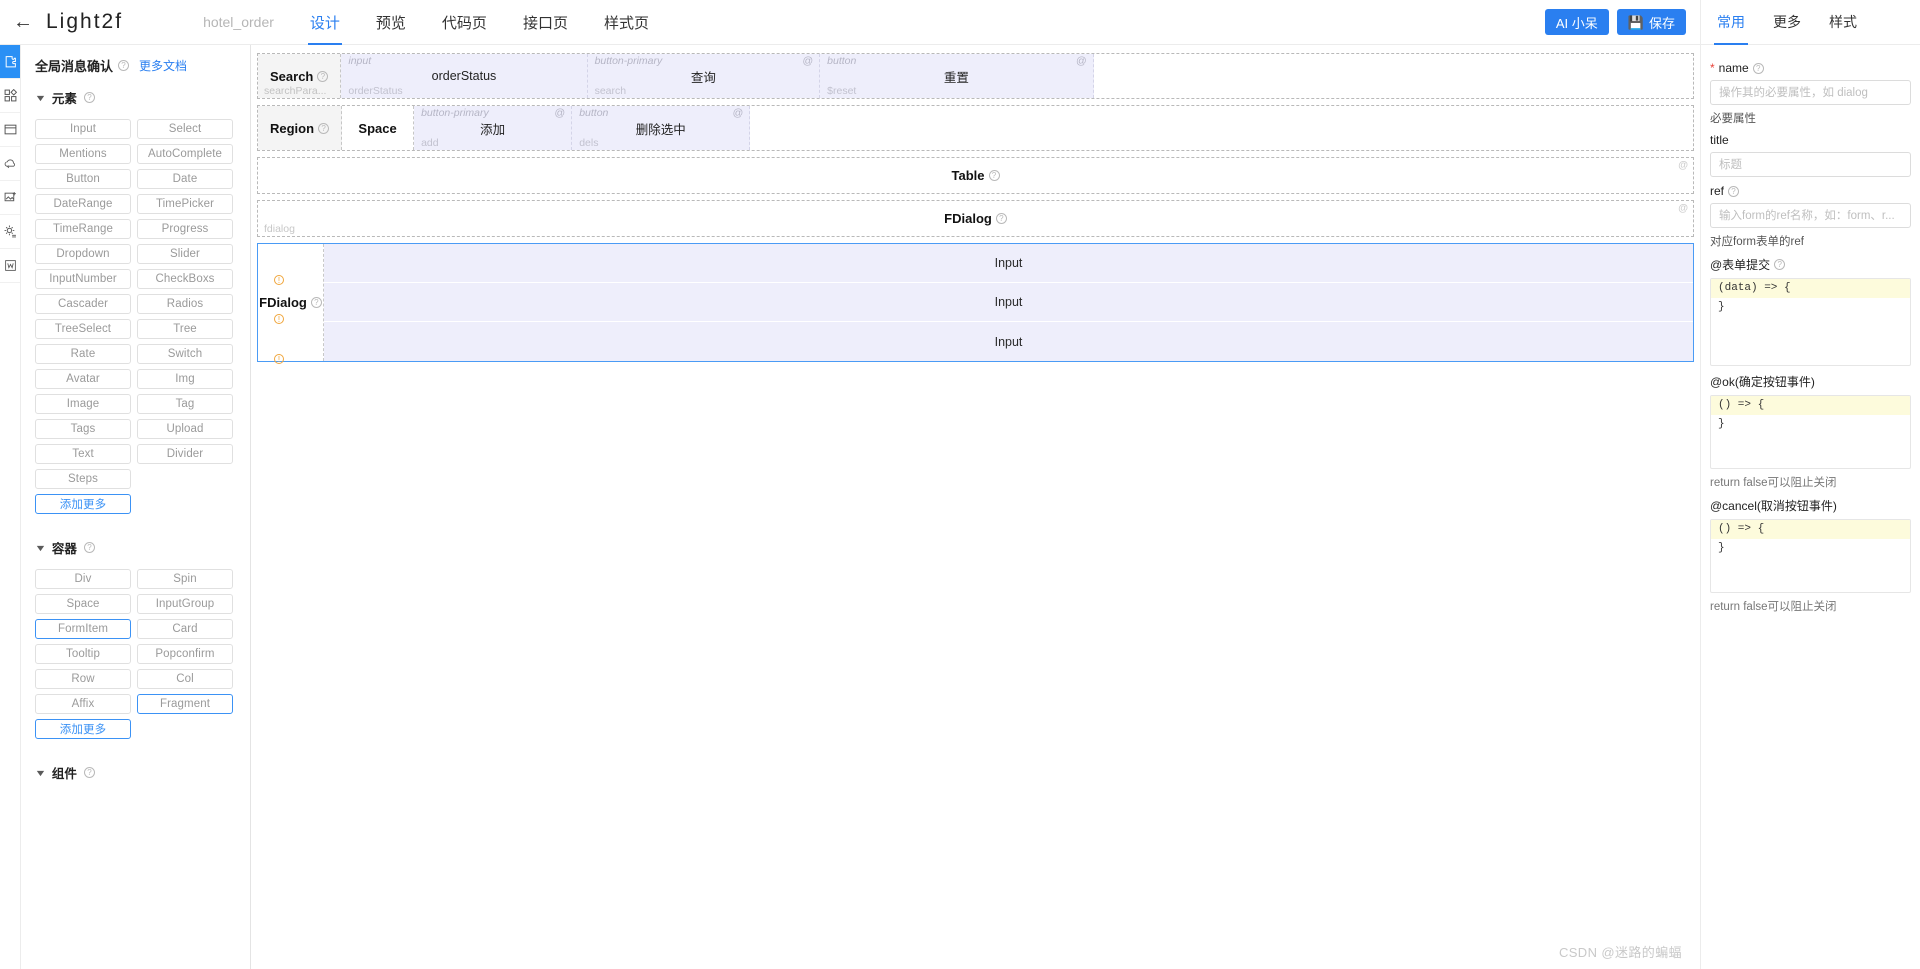 This screenshot has height=969, width=1920. I want to click on chip-slider: Slider, so click(185, 254).